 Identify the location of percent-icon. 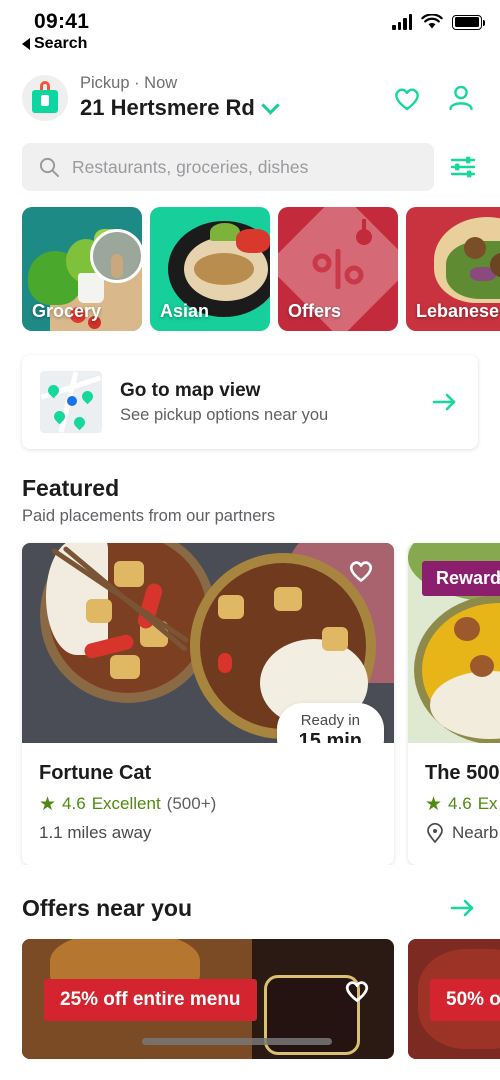
(338, 269).